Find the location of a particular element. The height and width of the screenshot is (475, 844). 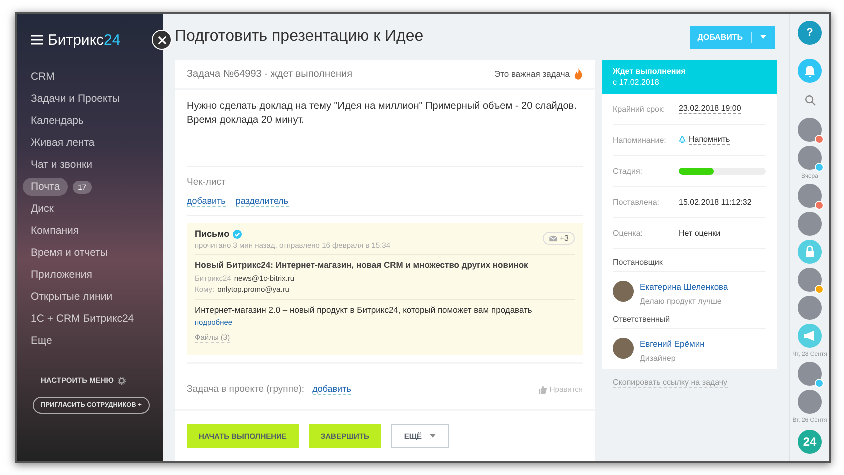

menu-item: Календарь is located at coordinates (57, 121).